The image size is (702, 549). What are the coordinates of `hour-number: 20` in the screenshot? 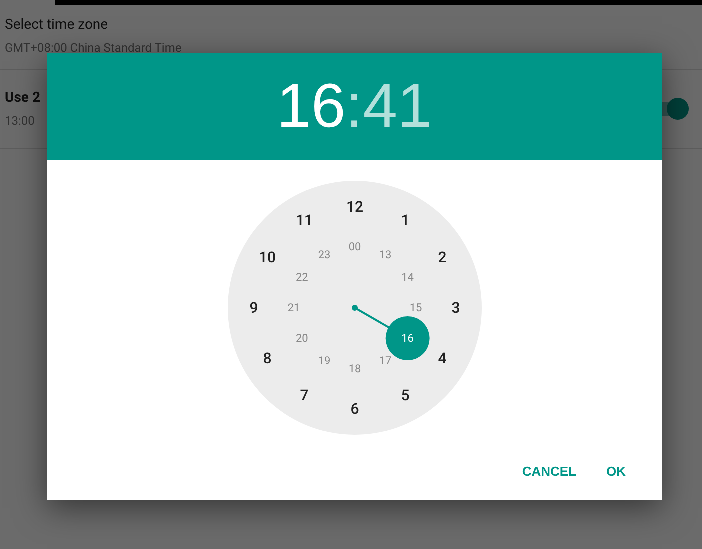 It's located at (301, 338).